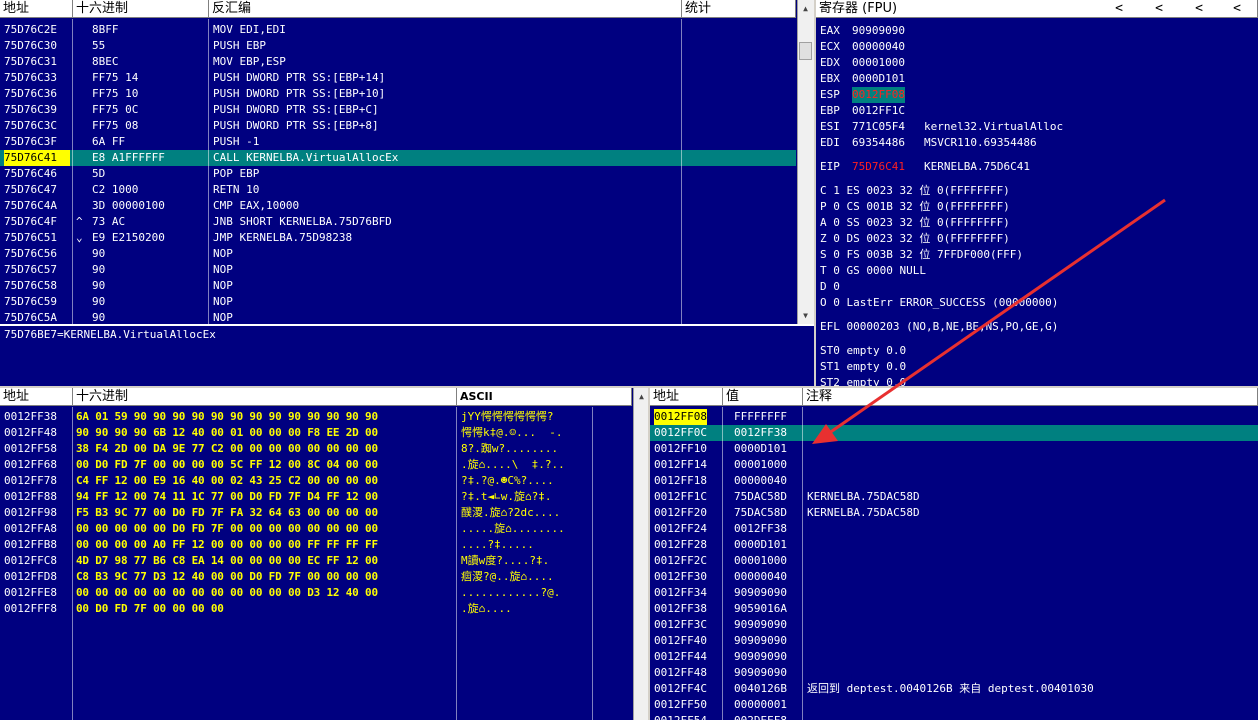  I want to click on register-value: 771C05F4, so click(878, 127).